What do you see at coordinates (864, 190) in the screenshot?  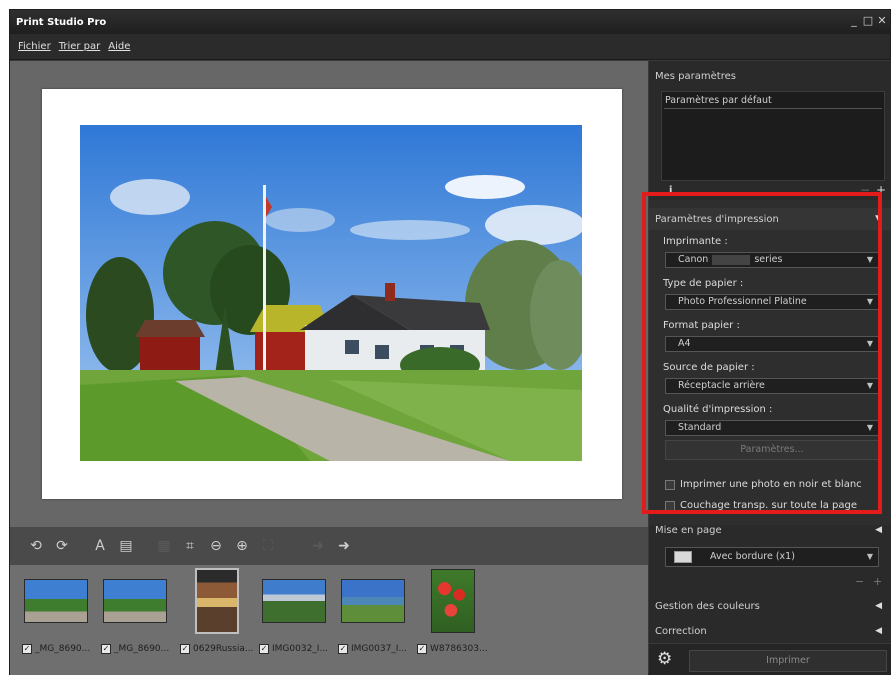 I see `remove-setting-icon: −` at bounding box center [864, 190].